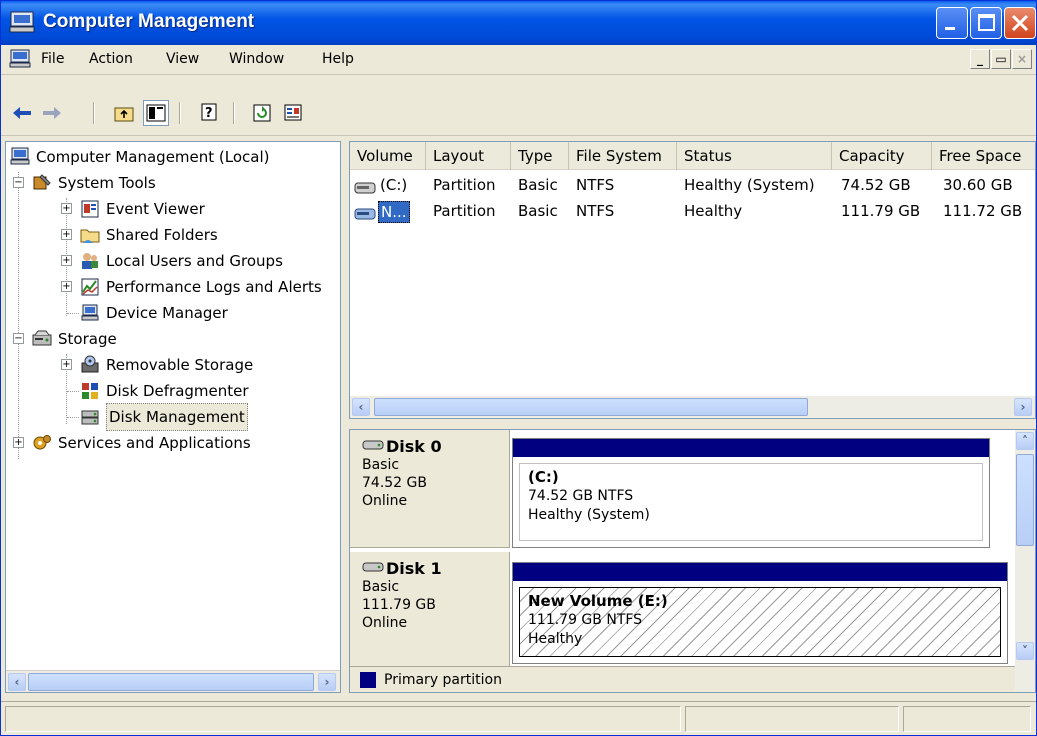  What do you see at coordinates (1025, 651) in the screenshot?
I see `scroll-down-icon: ˅` at bounding box center [1025, 651].